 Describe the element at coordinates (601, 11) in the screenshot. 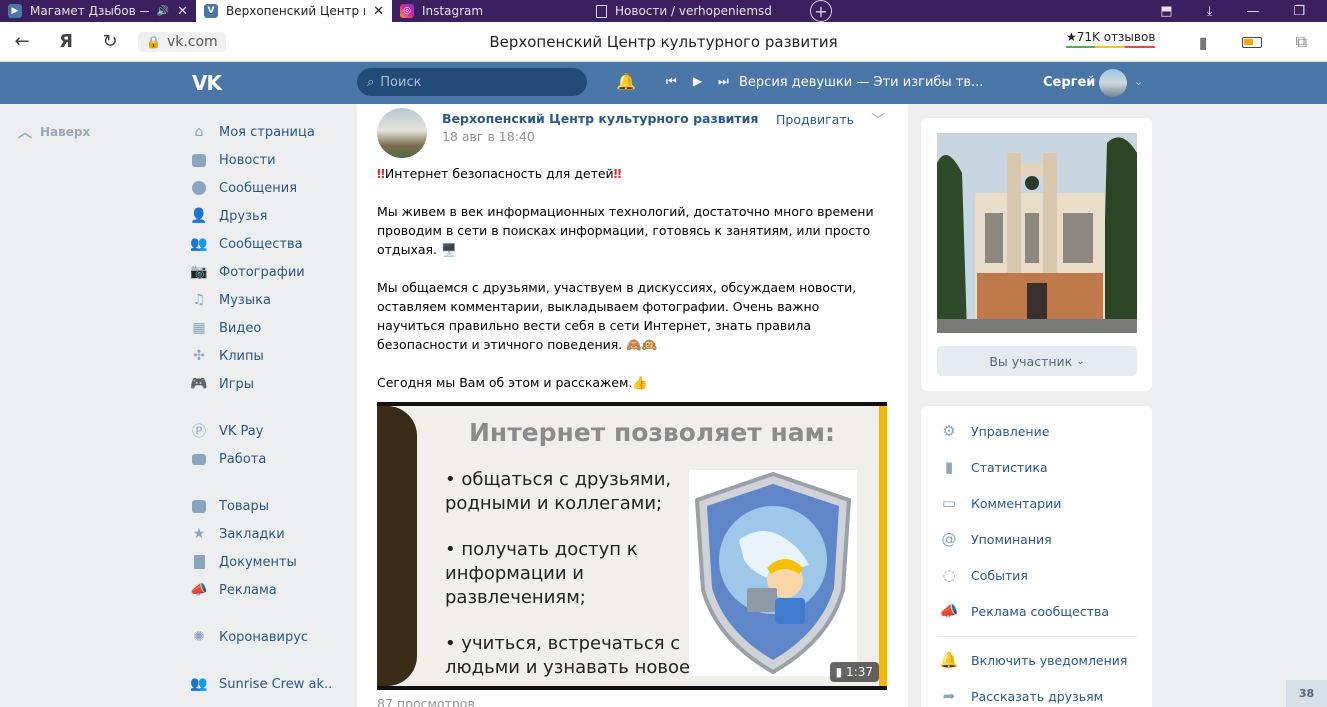

I see `page-icon` at that location.